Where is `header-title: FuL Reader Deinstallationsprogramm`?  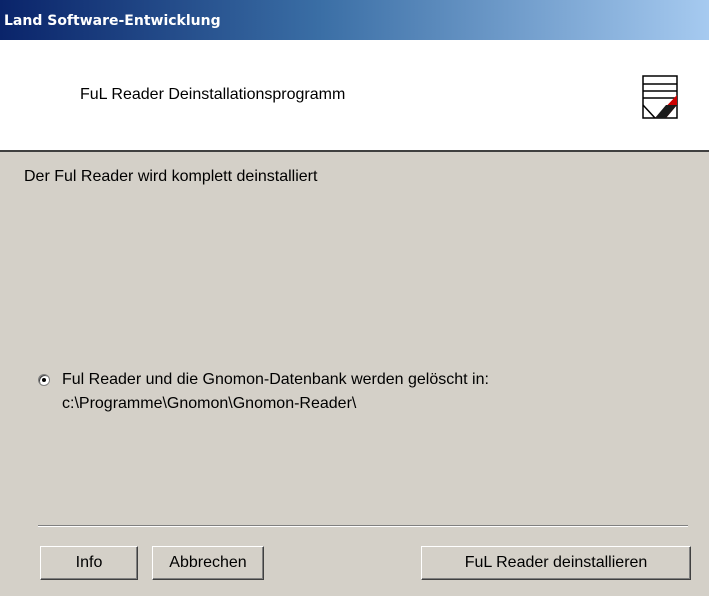
header-title: FuL Reader Deinstallationsprogramm is located at coordinates (213, 94).